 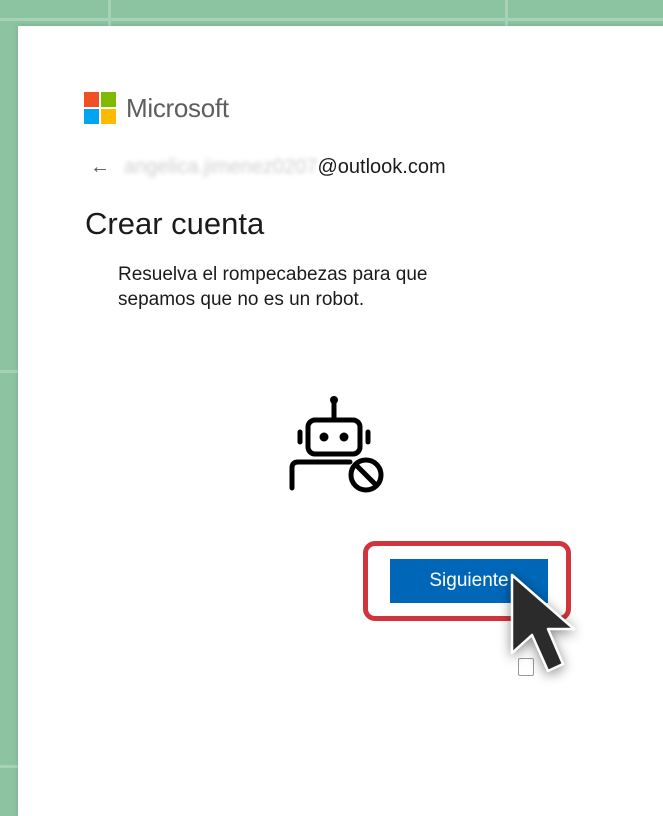 I want to click on email-username-redacted: angelica.jimenez0207, so click(x=221, y=167).